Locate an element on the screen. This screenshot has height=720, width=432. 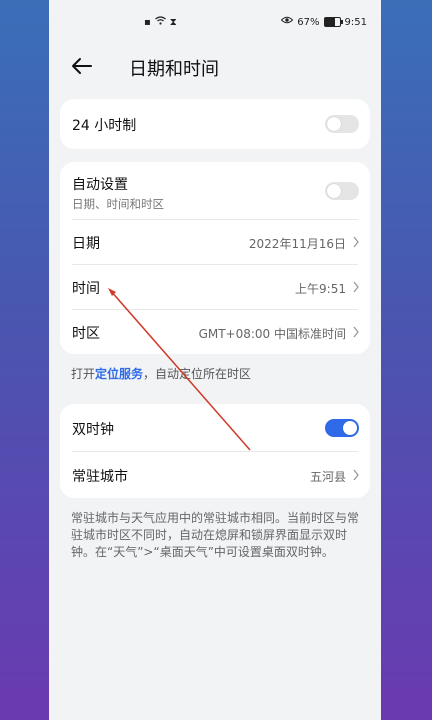
hint-suffix: ，自动定位所在时区 is located at coordinates (197, 374).